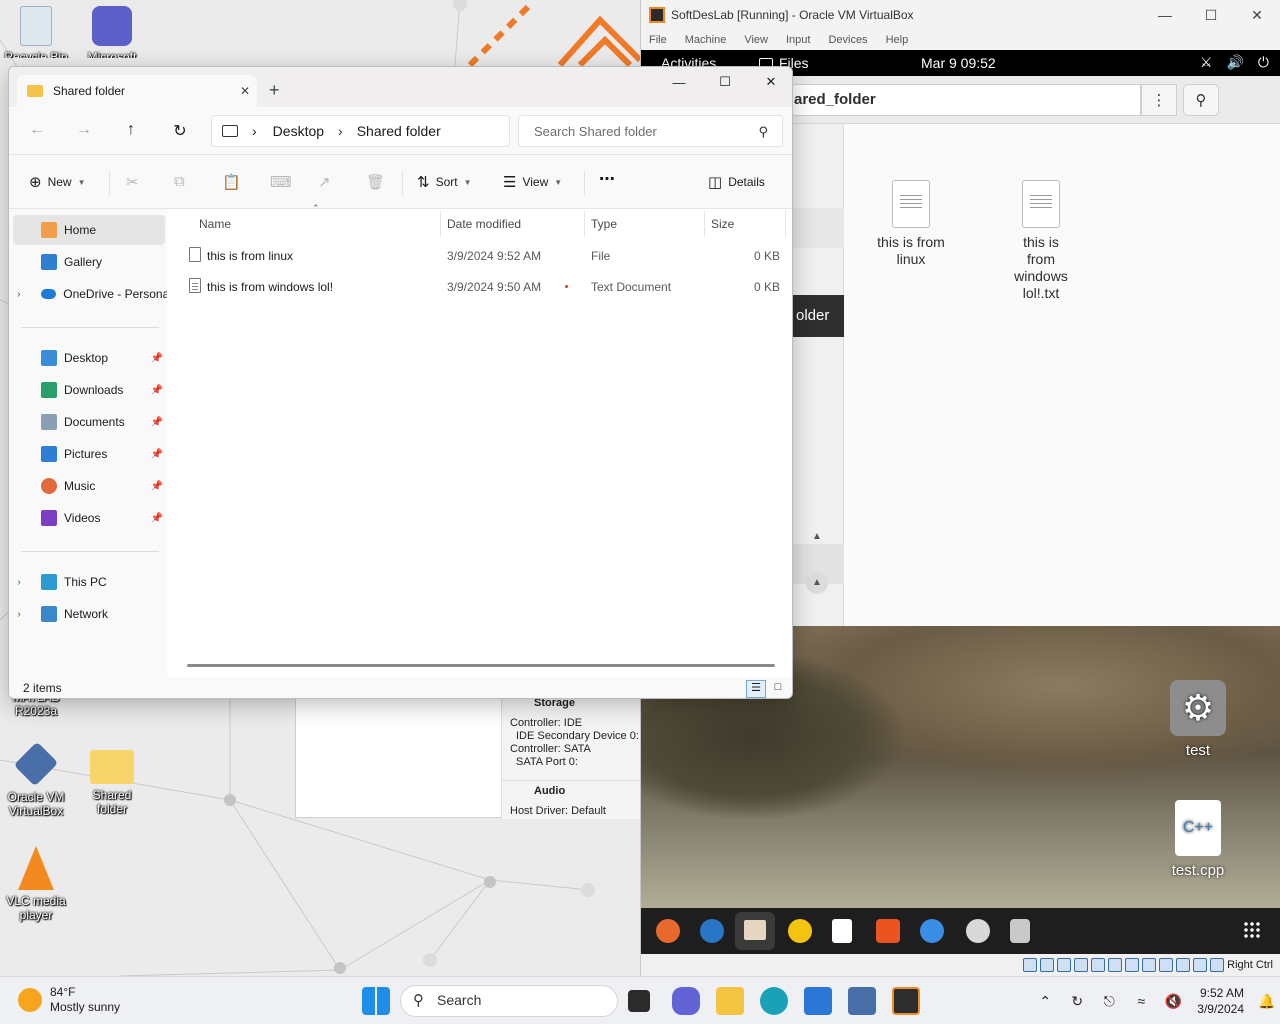  I want to click on breadcrumb-shared-folder: Shared folder, so click(399, 131).